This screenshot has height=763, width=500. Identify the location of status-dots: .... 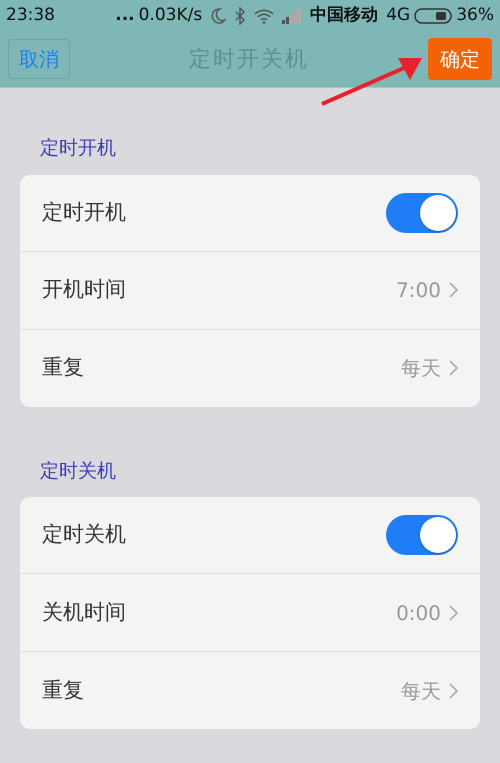
(125, 15).